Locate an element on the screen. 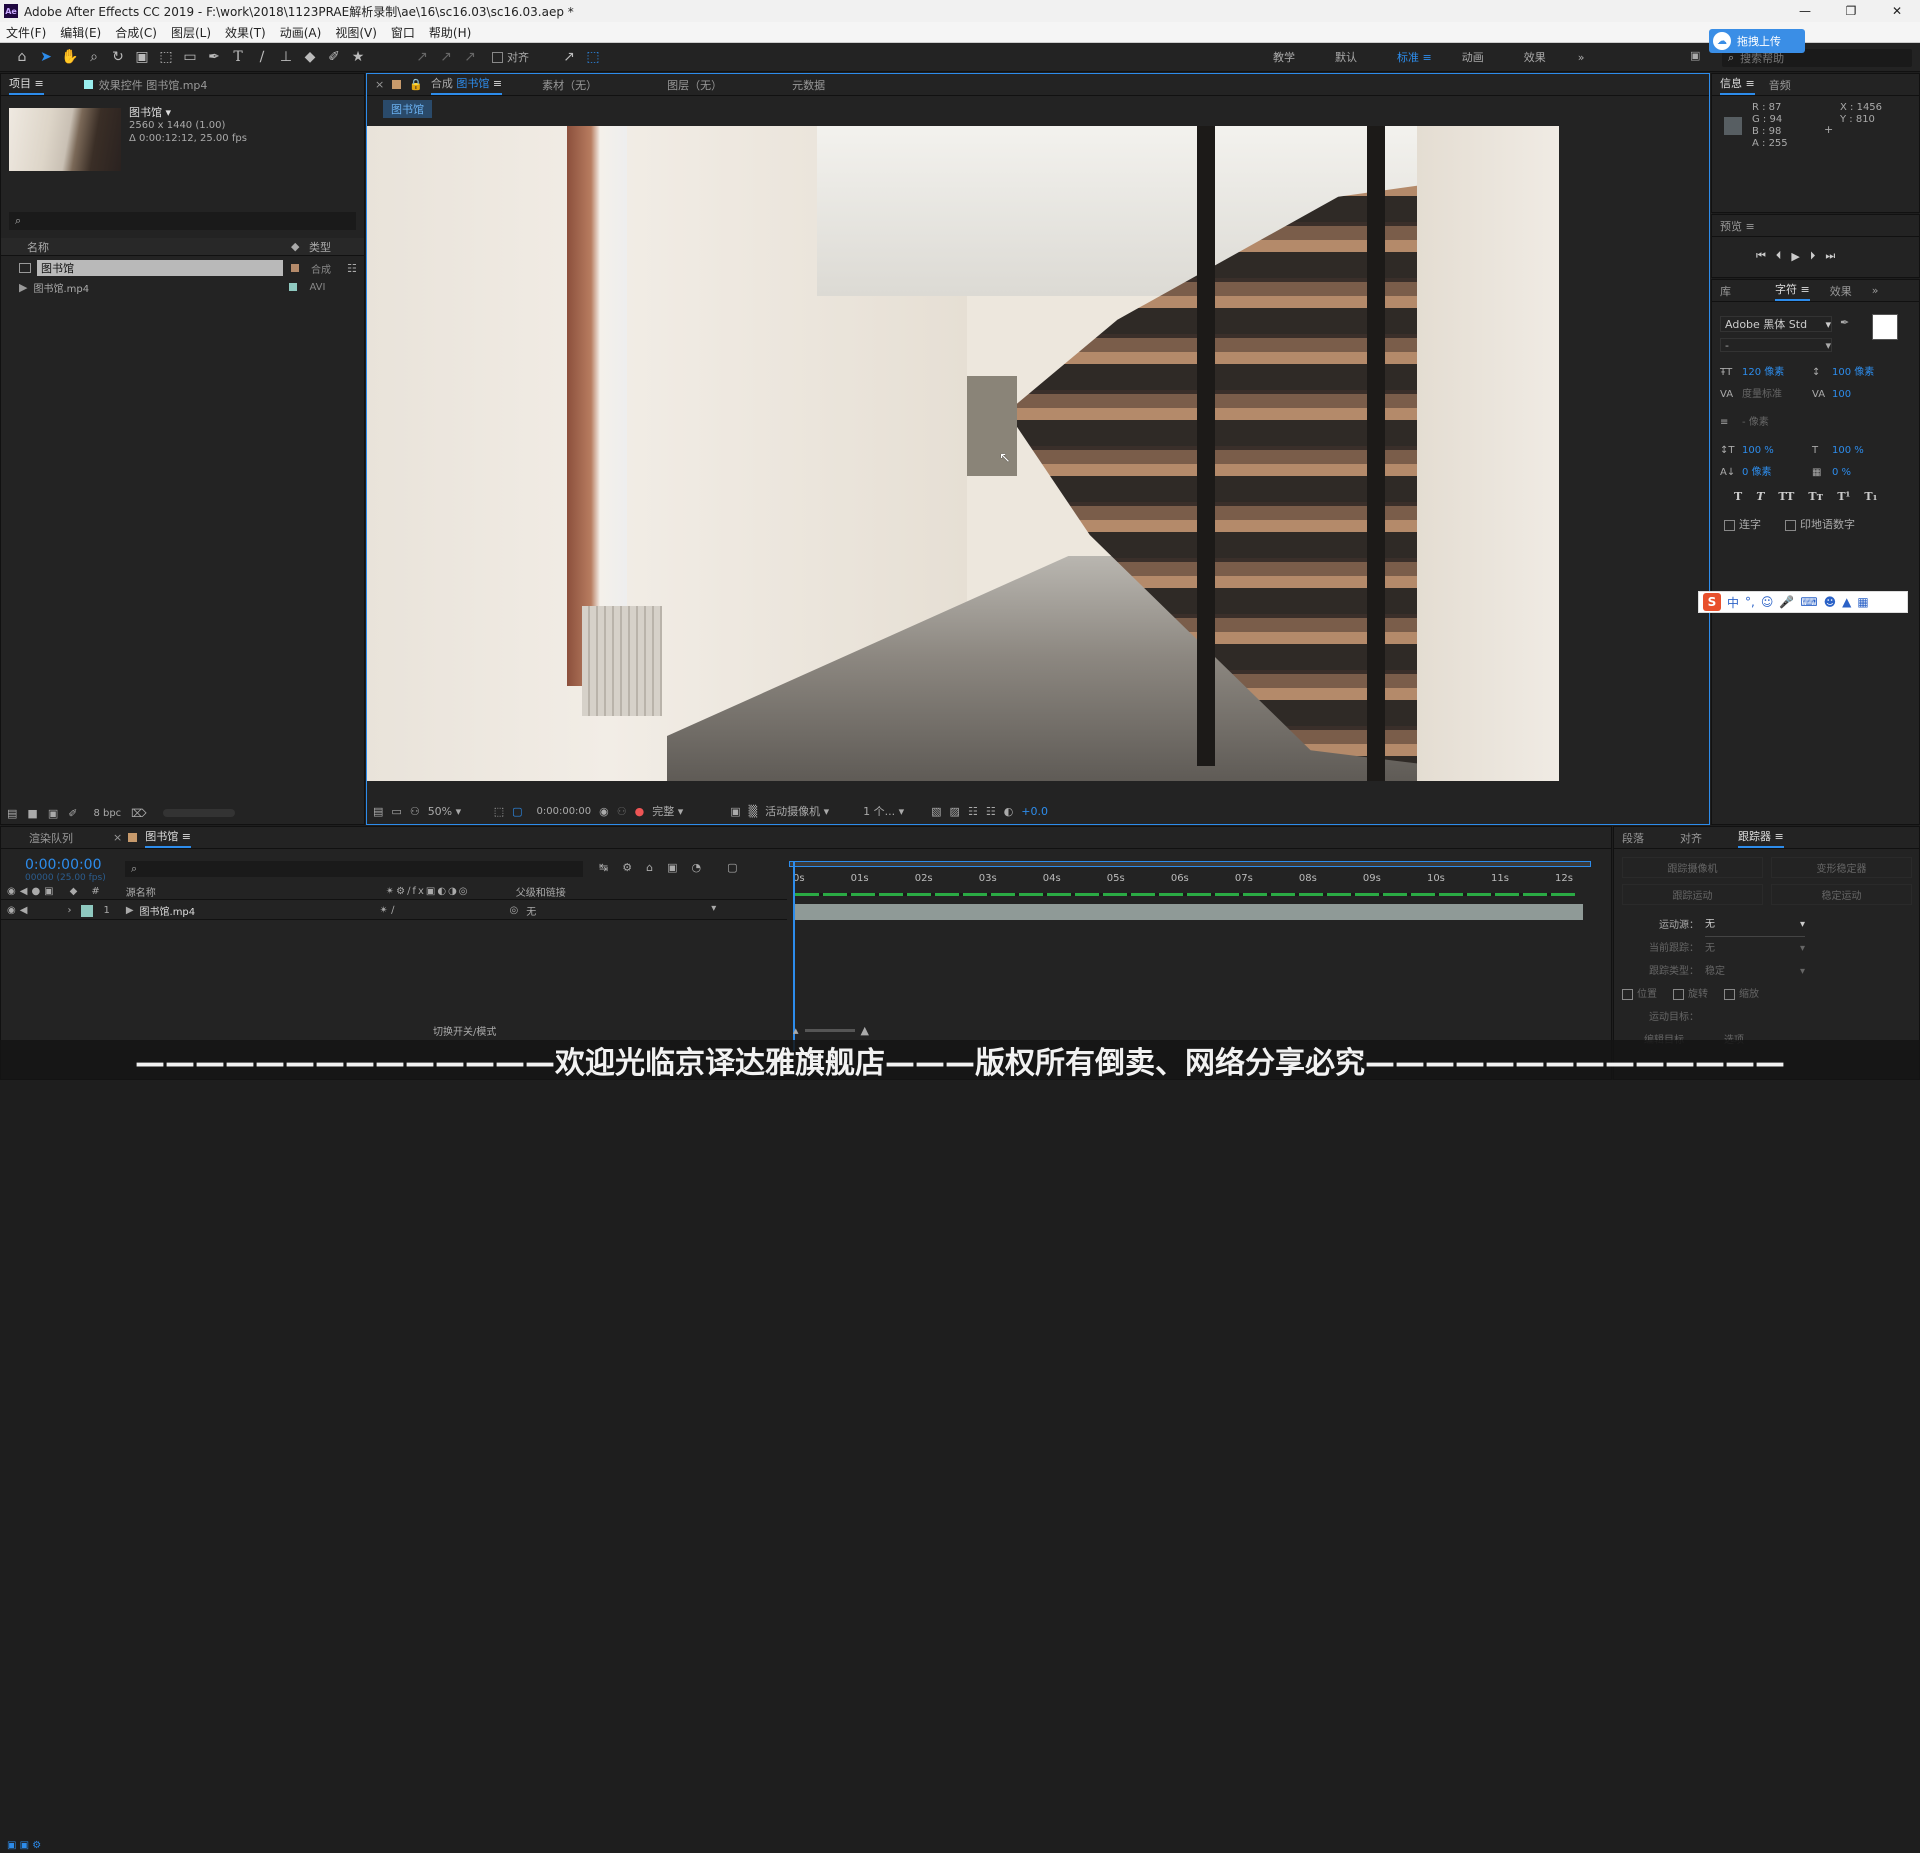 The image size is (1920, 1853). workspace-learn: 教学 is located at coordinates (1284, 57).